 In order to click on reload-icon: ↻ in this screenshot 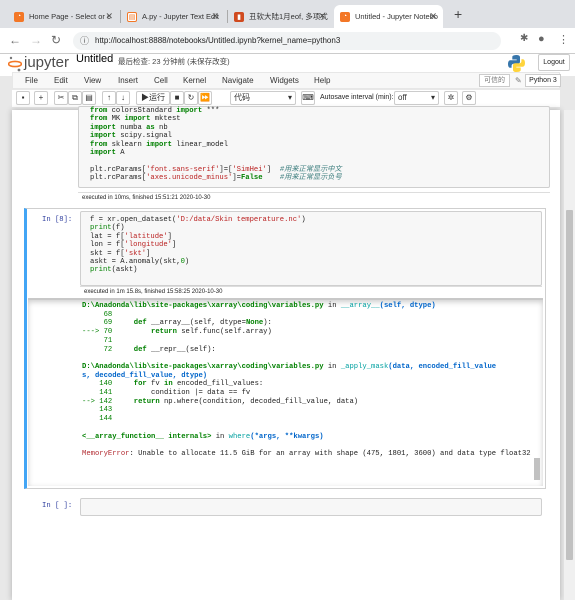, I will do `click(56, 40)`.